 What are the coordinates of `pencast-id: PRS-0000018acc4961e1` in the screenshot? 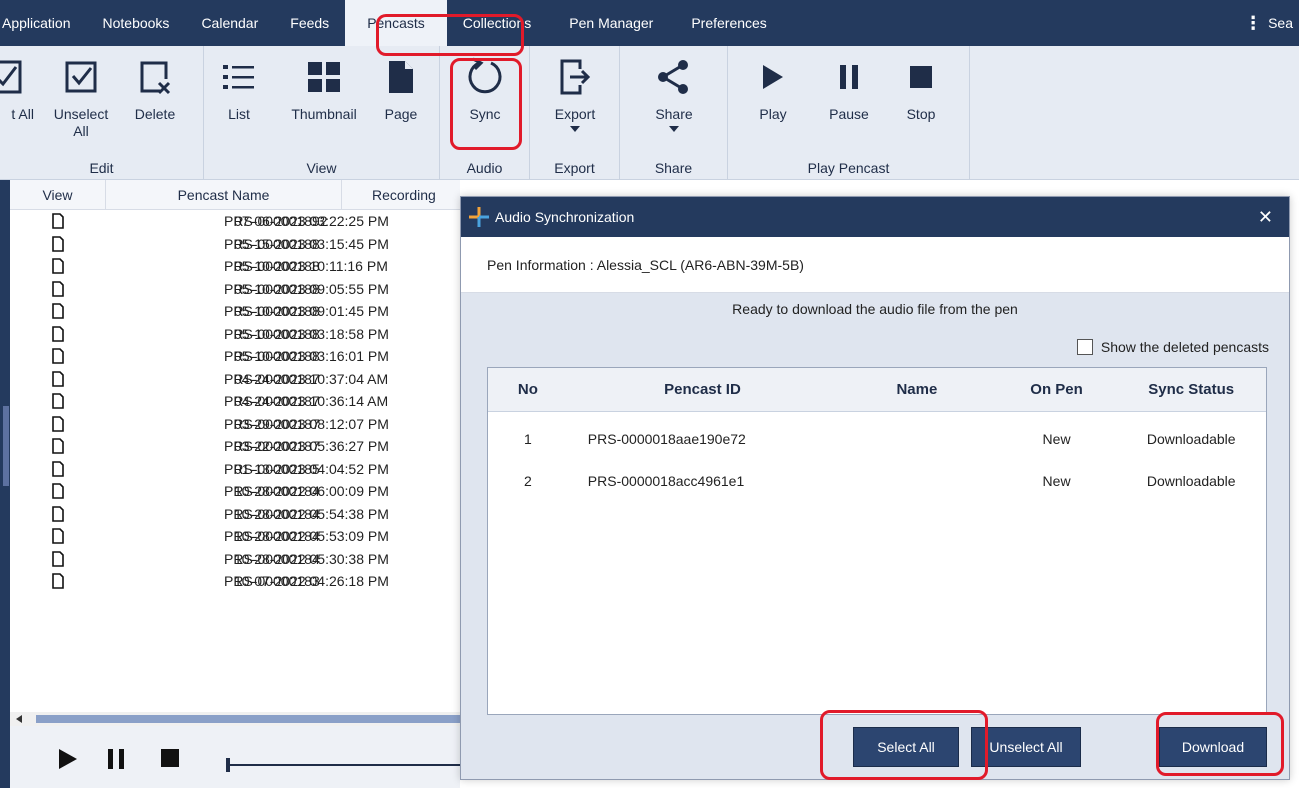 It's located at (666, 481).